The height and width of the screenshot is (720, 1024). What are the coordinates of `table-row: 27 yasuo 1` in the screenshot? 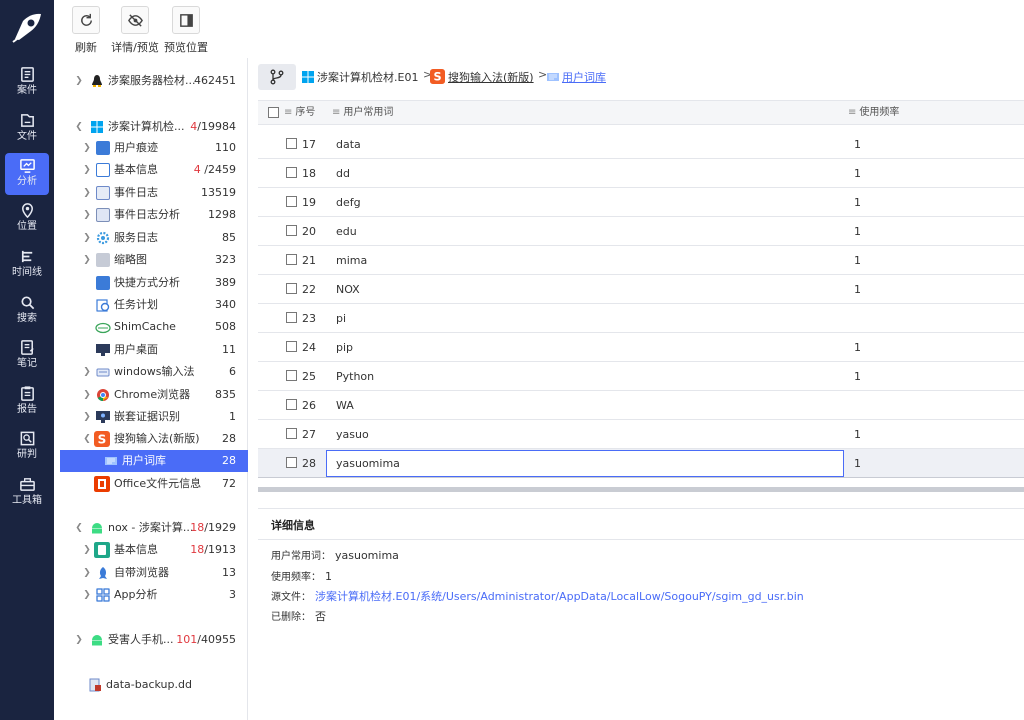 It's located at (641, 434).